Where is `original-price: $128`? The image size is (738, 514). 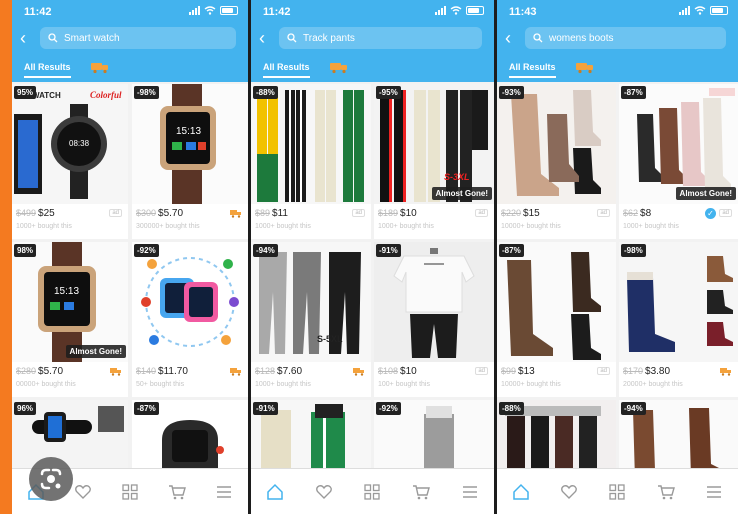
original-price: $128 is located at coordinates (265, 371).